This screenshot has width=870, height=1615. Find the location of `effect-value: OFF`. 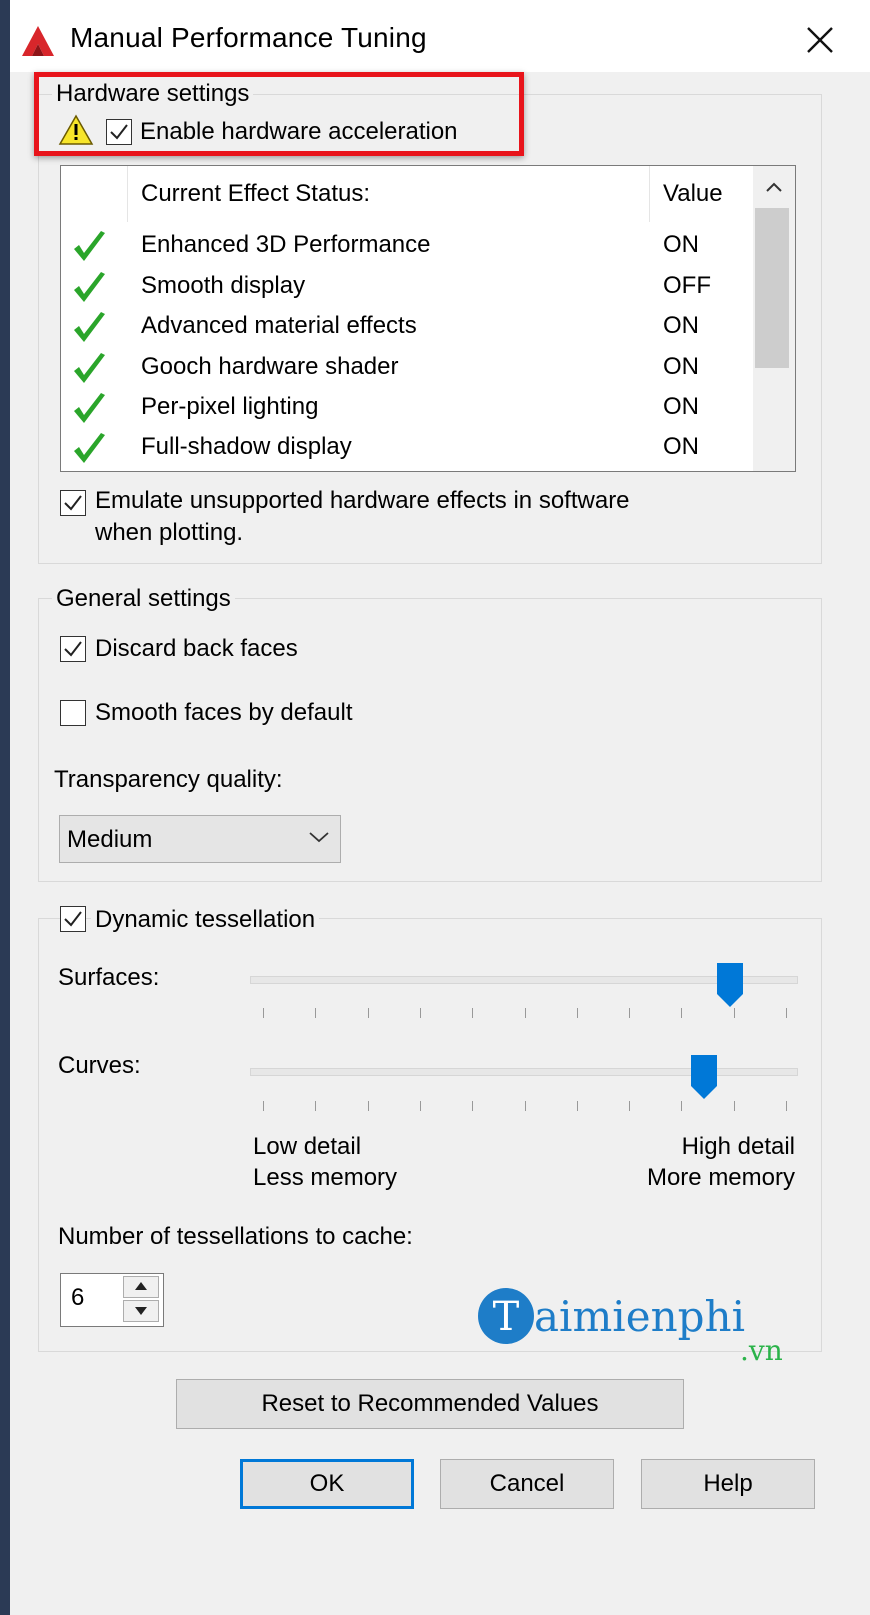

effect-value: OFF is located at coordinates (687, 285).